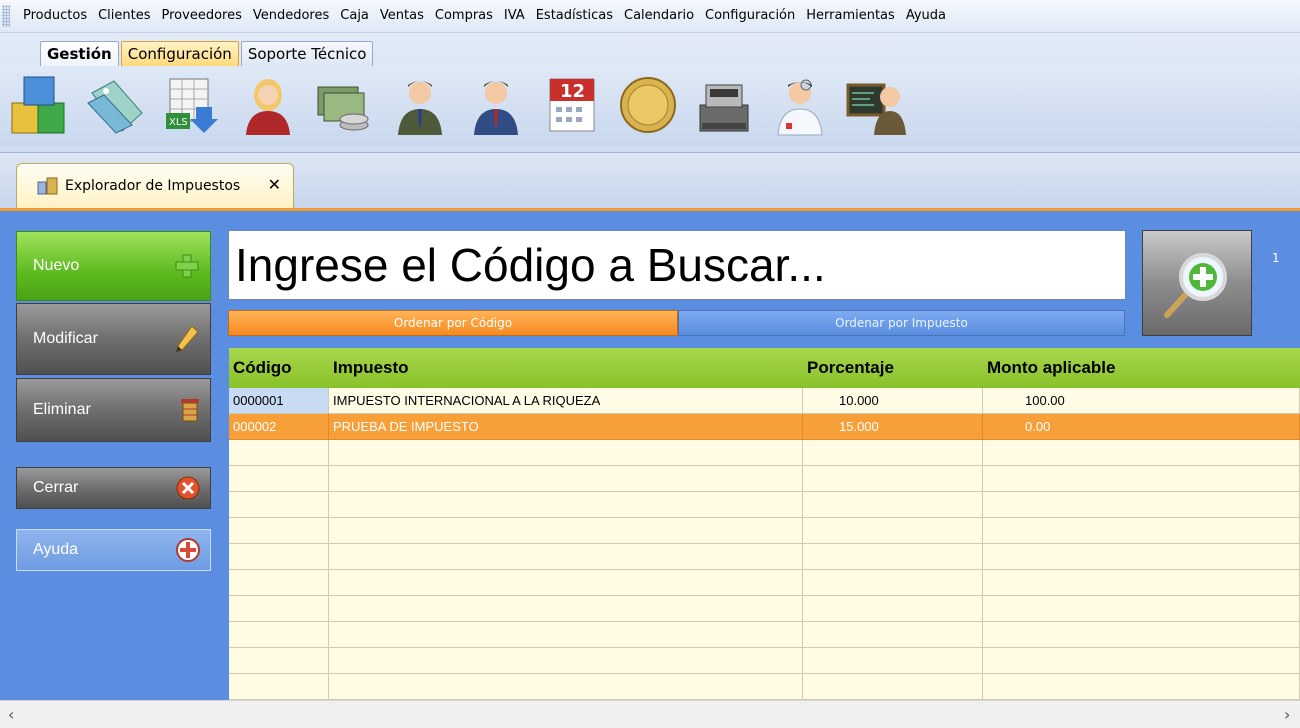  Describe the element at coordinates (56, 487) in the screenshot. I see `cerrar-label: Cerrar` at that location.